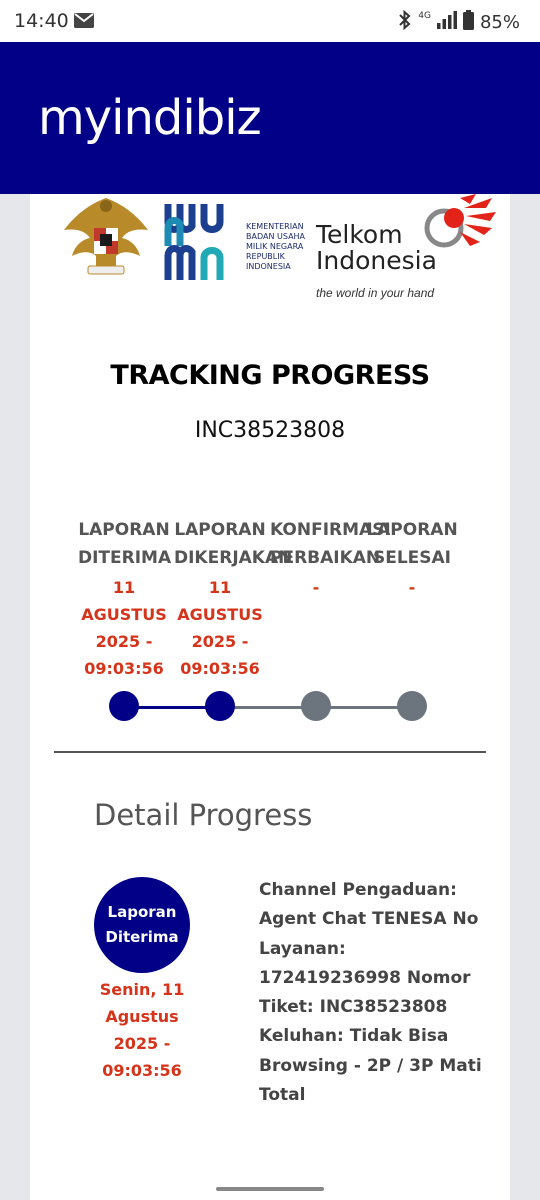 The width and height of the screenshot is (540, 1200). I want to click on brand-logo: myindibiz, so click(150, 118).